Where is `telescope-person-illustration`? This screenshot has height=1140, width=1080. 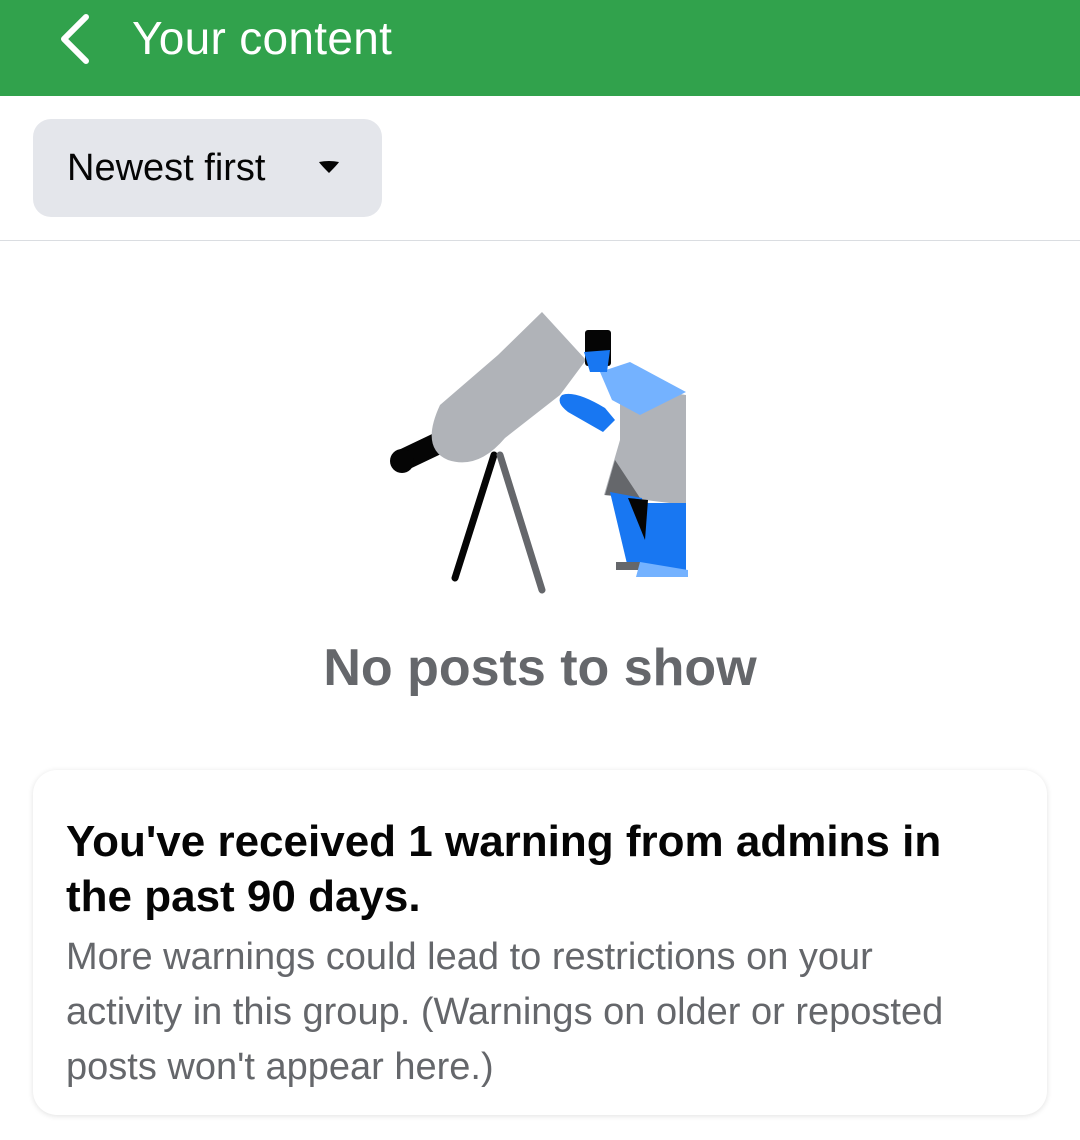
telescope-person-illustration is located at coordinates (539, 453).